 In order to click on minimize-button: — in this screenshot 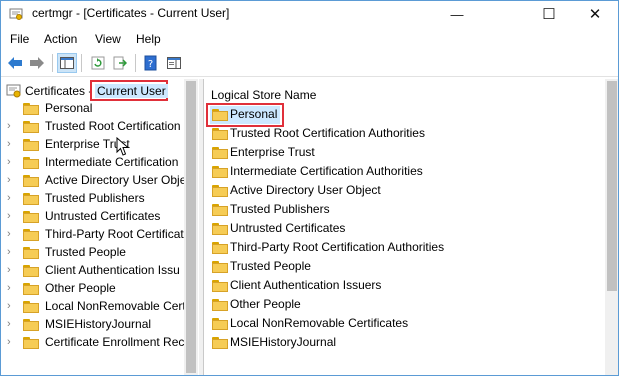, I will do `click(457, 14)`.